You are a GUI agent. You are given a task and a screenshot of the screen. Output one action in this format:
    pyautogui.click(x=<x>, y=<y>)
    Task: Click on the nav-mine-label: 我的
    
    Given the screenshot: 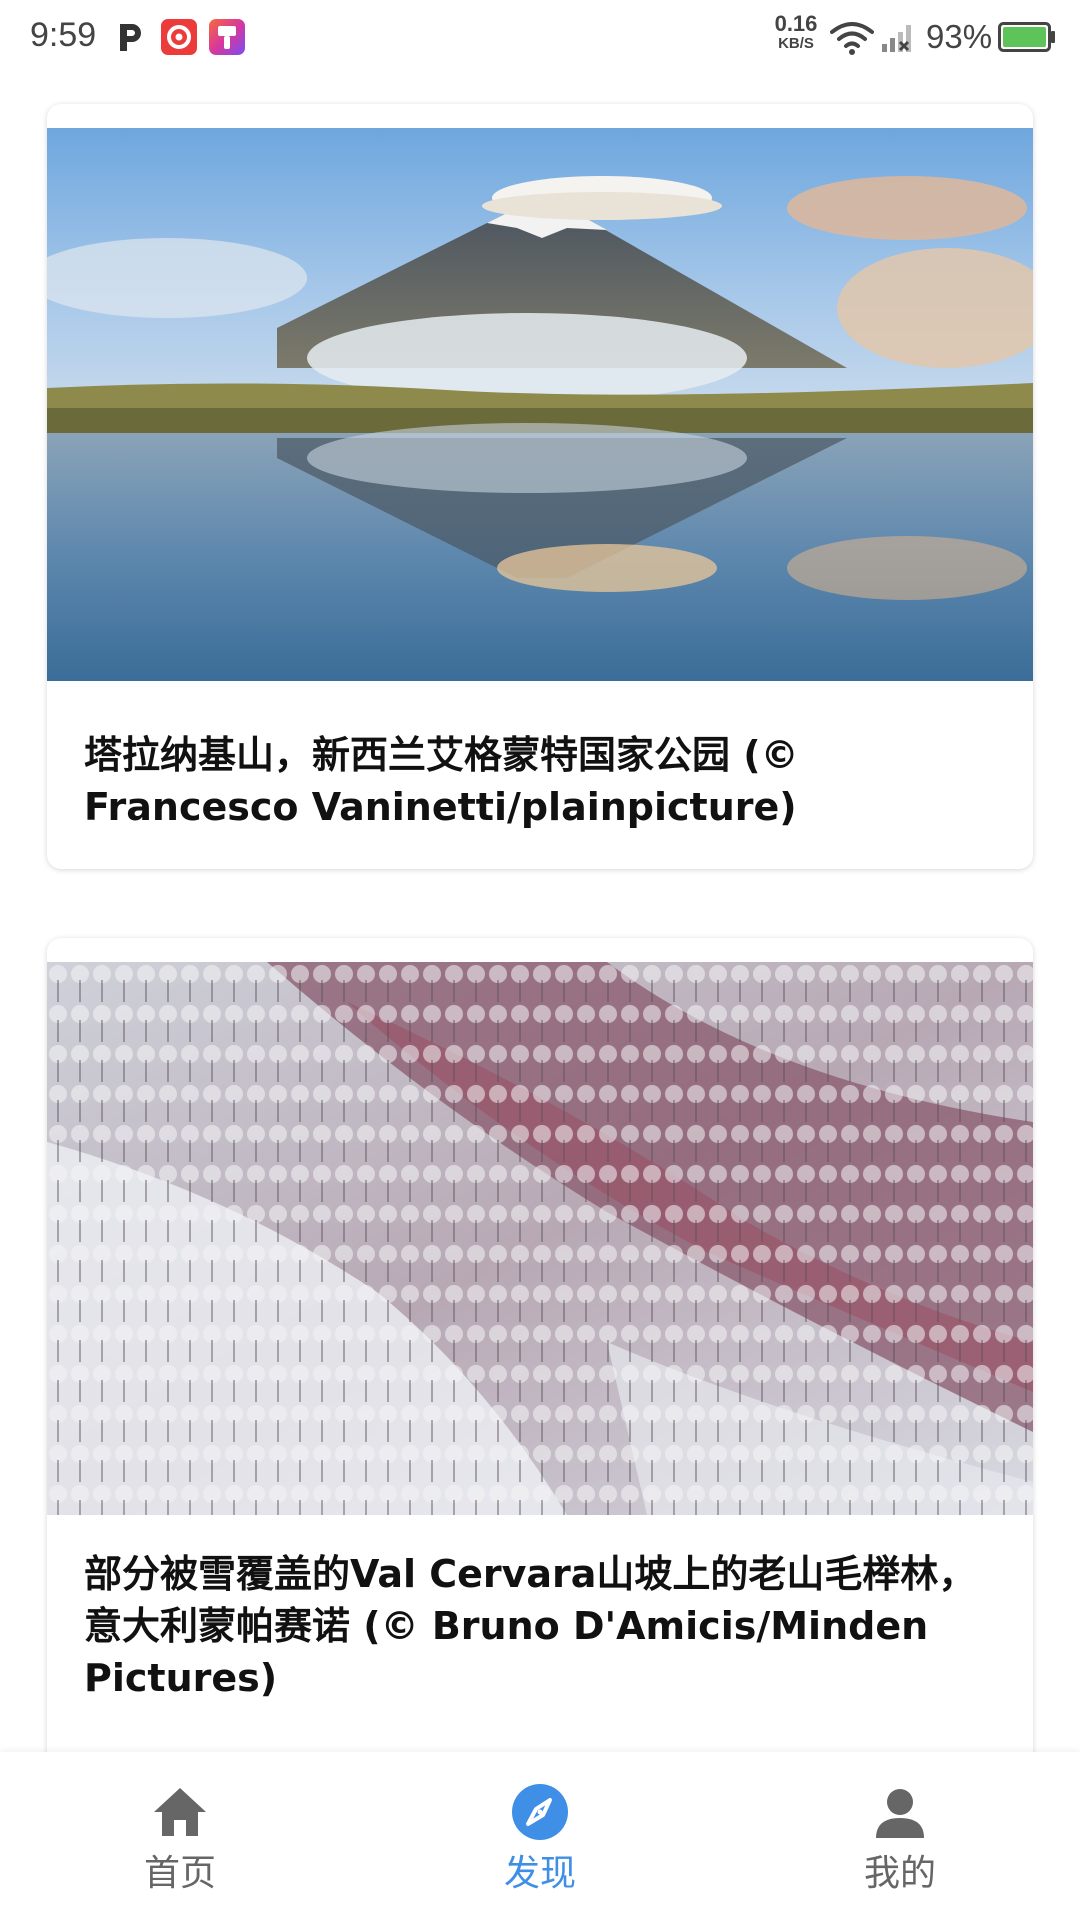 What is the action you would take?
    pyautogui.click(x=899, y=1873)
    